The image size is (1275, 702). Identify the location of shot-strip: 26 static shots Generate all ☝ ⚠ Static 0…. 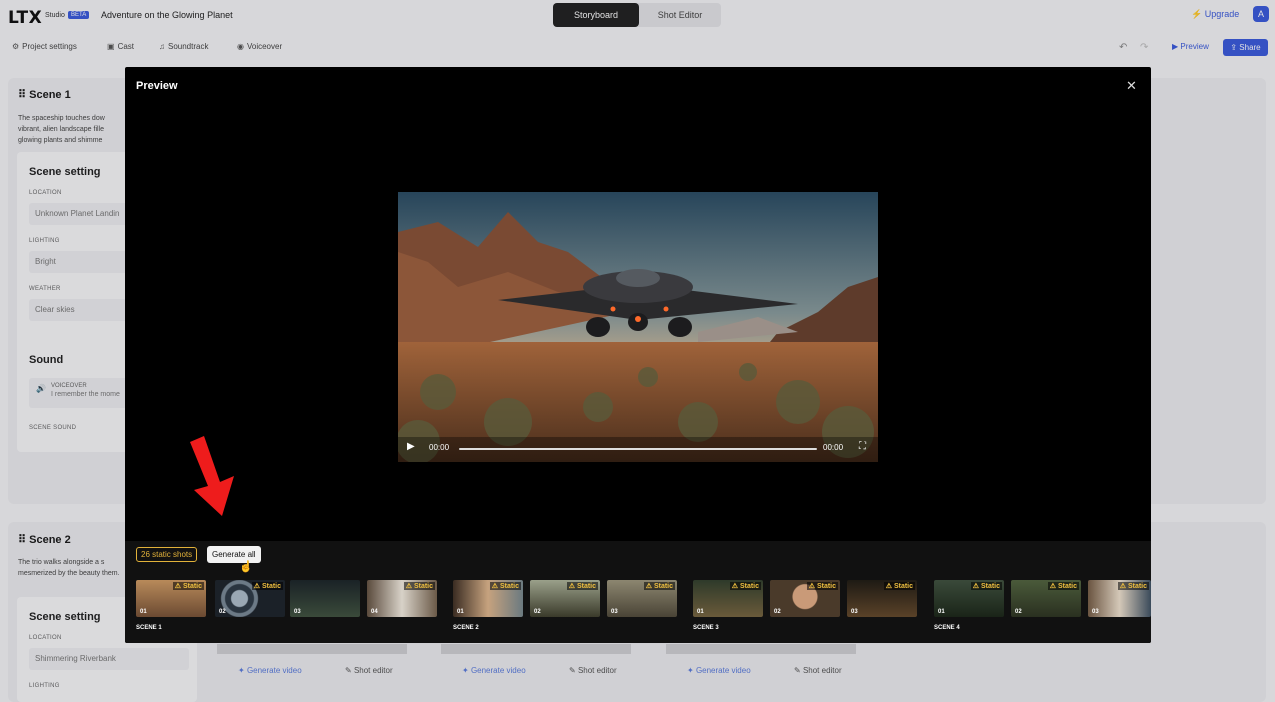
(638, 592).